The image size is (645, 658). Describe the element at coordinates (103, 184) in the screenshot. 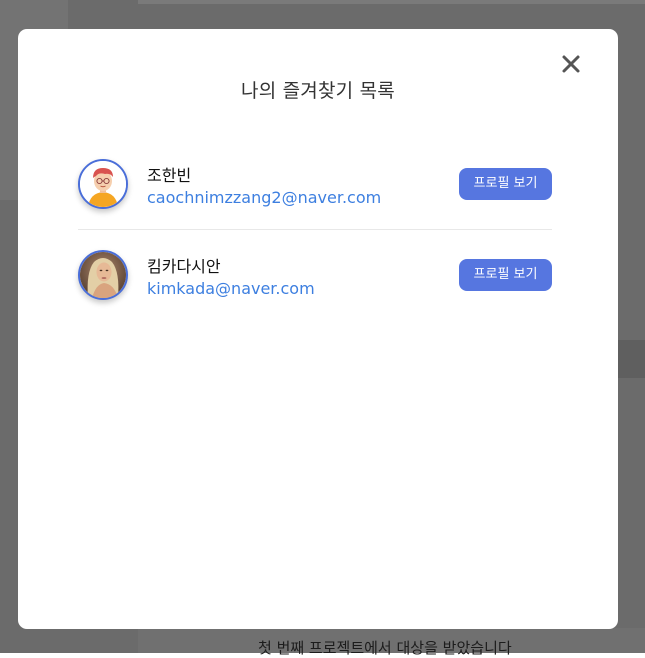

I see `cartoon-boy-avatar` at that location.